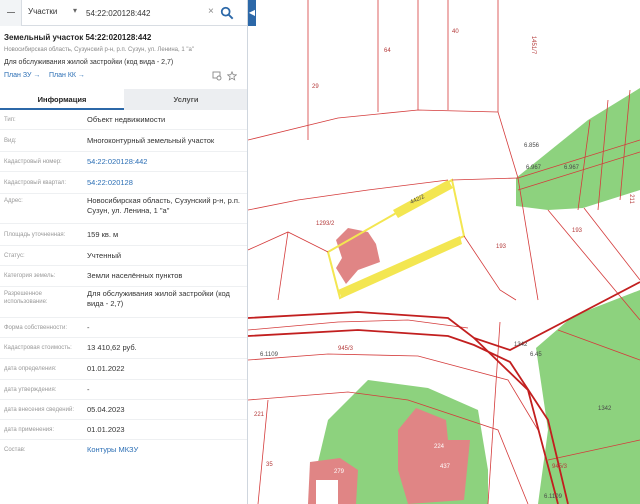 Image resolution: width=640 pixels, height=504 pixels. What do you see at coordinates (15, 450) in the screenshot?
I see `row-label: Состав:` at bounding box center [15, 450].